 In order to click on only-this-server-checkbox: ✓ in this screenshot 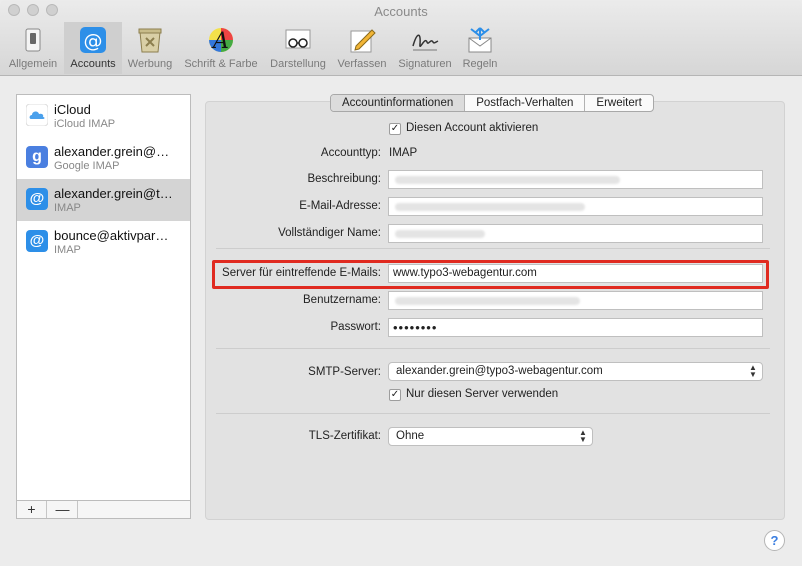, I will do `click(395, 395)`.